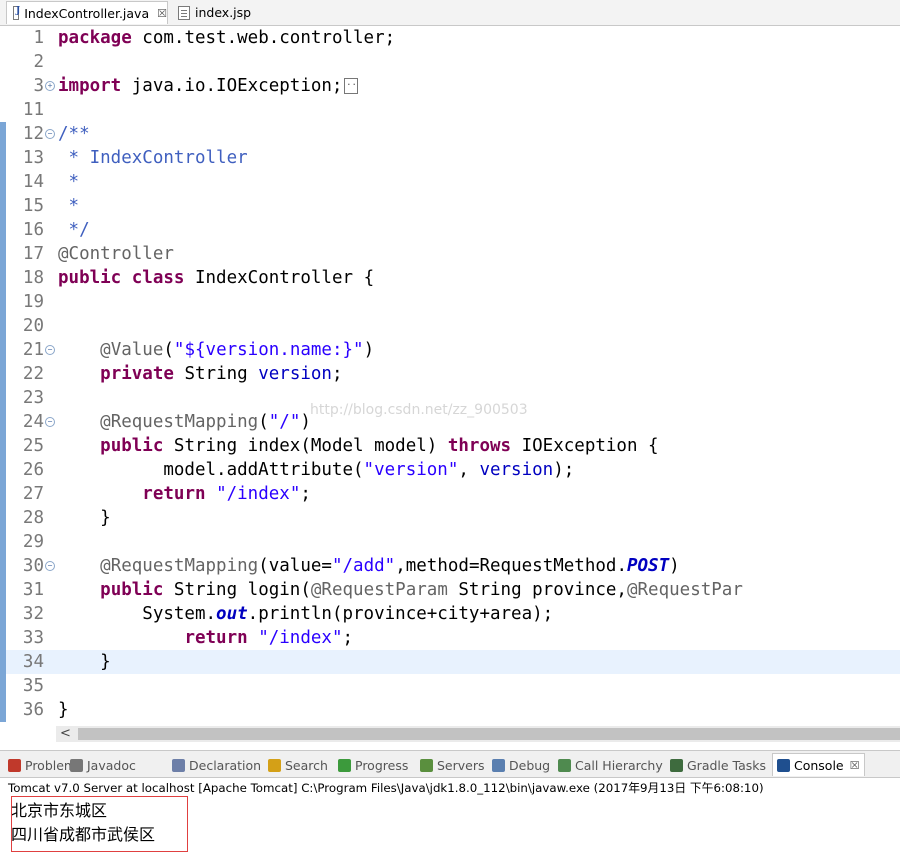 The height and width of the screenshot is (859, 900). What do you see at coordinates (38, 62) in the screenshot?
I see `line-number: 2` at bounding box center [38, 62].